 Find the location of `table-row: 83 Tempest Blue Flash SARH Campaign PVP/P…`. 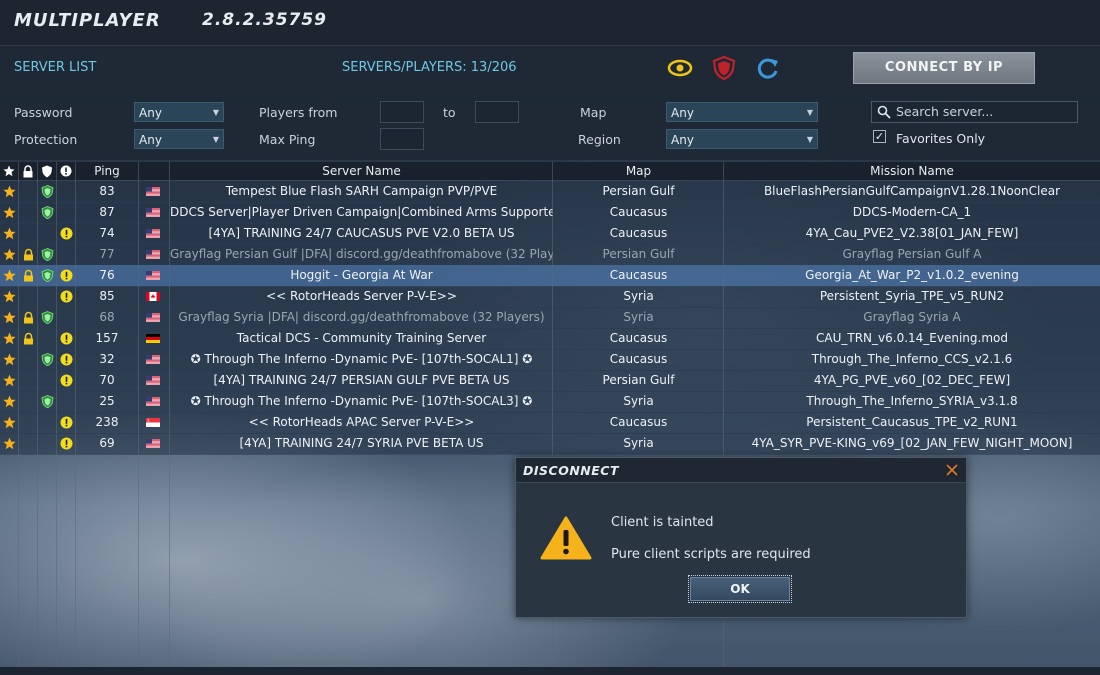

table-row: 83 Tempest Blue Flash SARH Campaign PVP/P… is located at coordinates (550, 192).